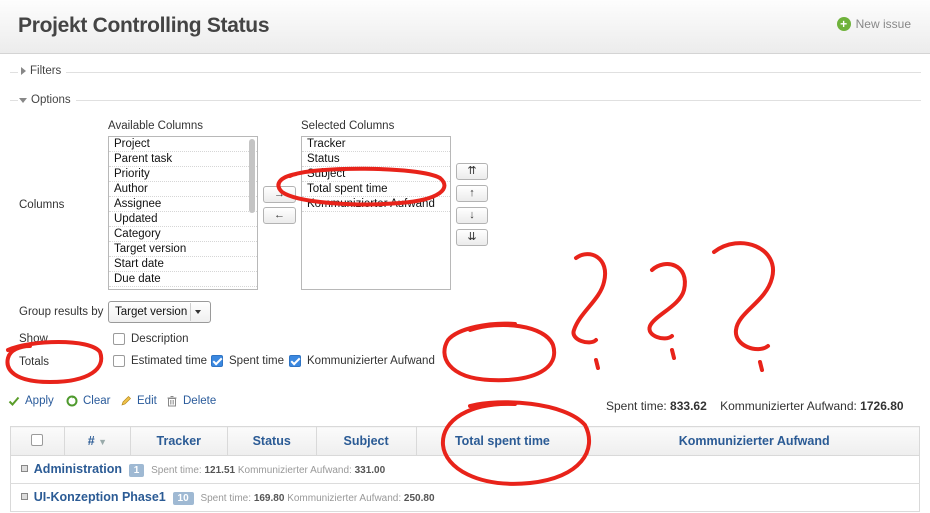 This screenshot has width=930, height=513. Describe the element at coordinates (172, 401) in the screenshot. I see `trash-icon` at that location.